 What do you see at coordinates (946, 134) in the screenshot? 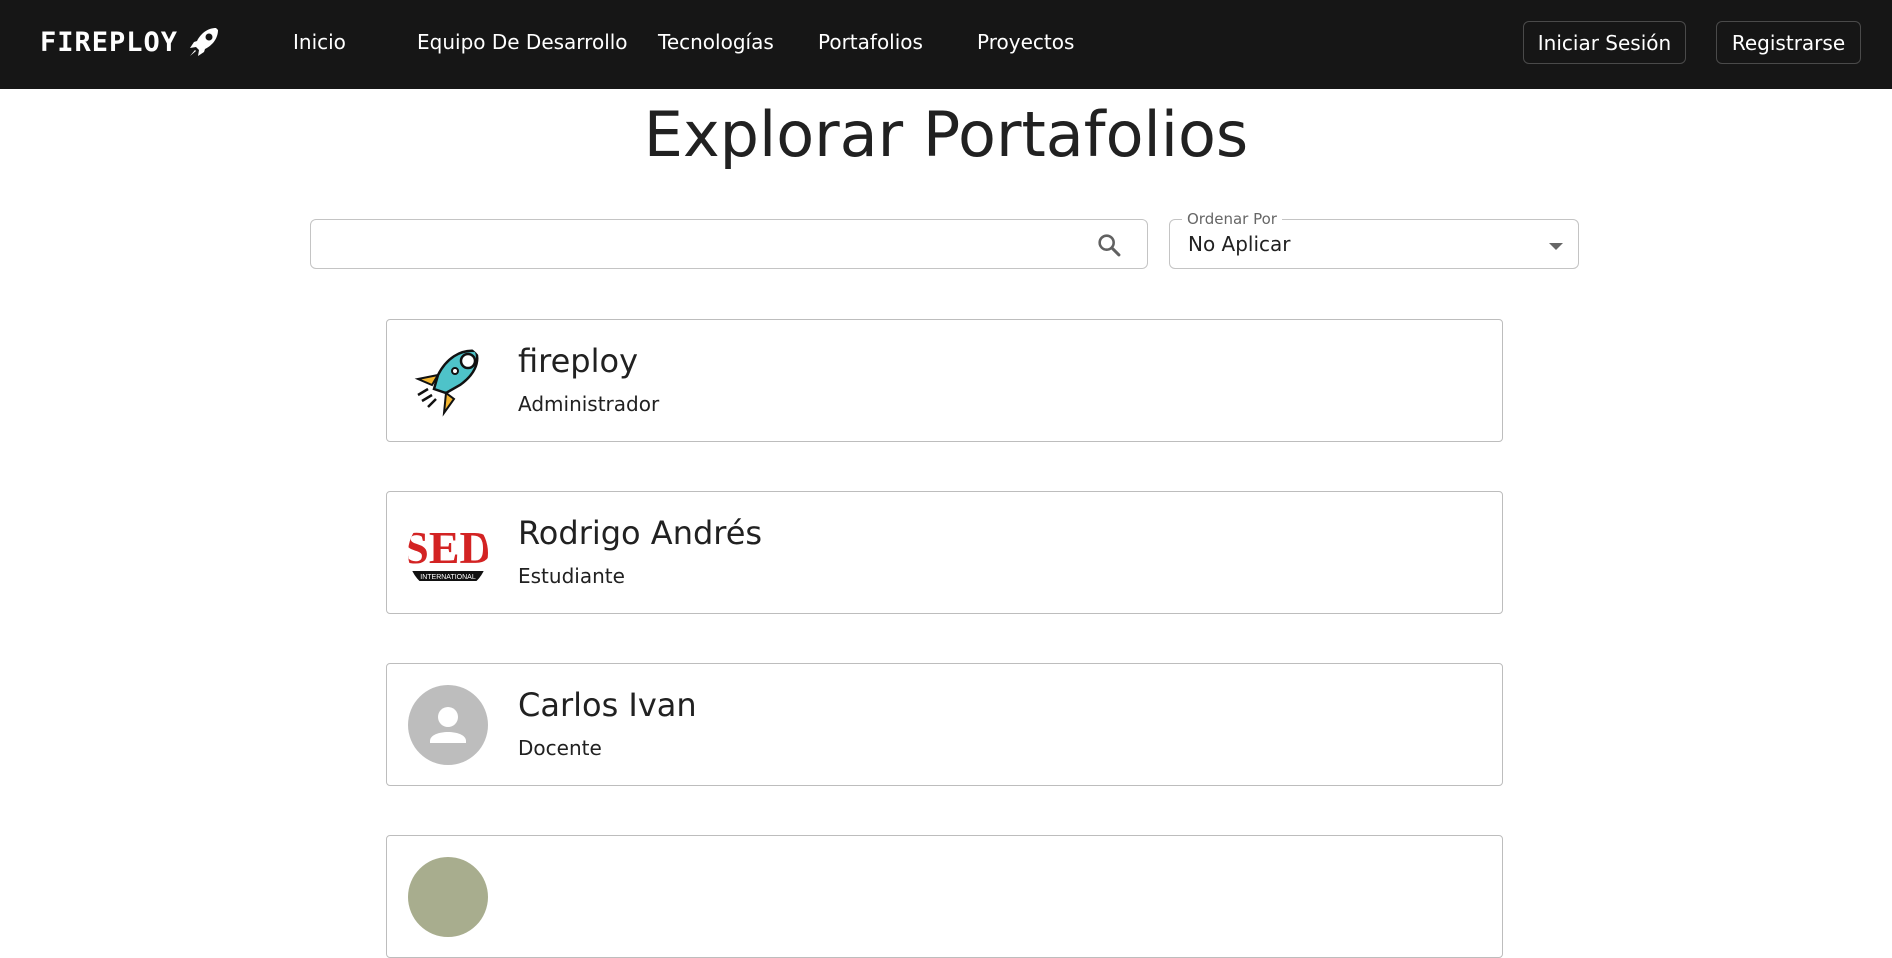
I see `page-title: Explorar Portafolios` at bounding box center [946, 134].